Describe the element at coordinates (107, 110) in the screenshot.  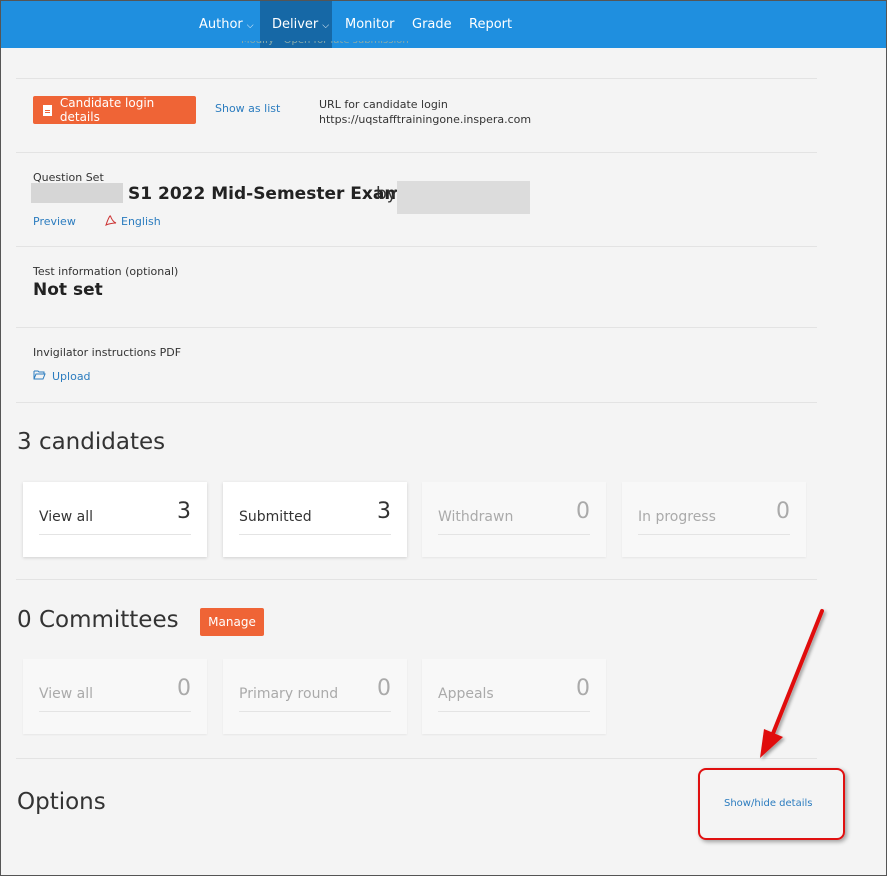
I see `candidate-login-details-label: Candidate login details` at that location.